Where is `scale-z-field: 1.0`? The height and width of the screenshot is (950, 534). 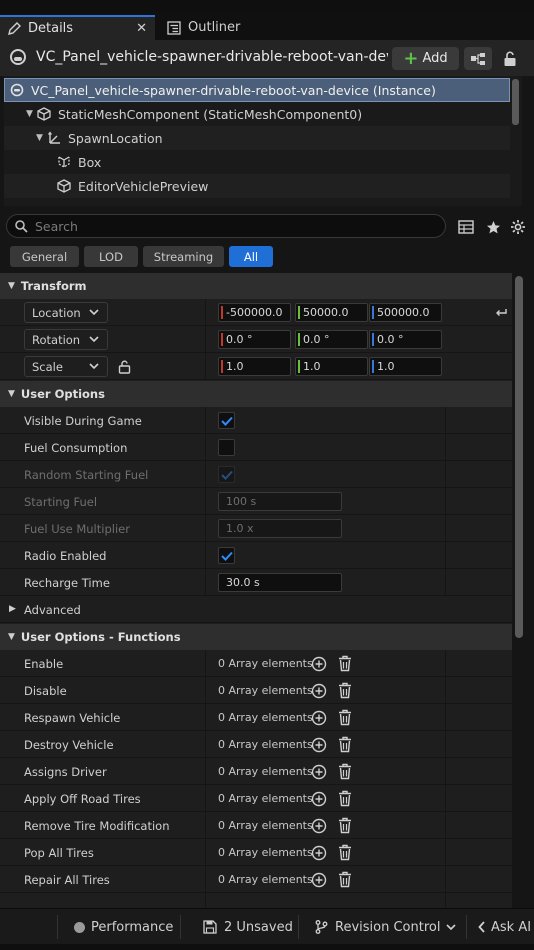 scale-z-field: 1.0 is located at coordinates (405, 366).